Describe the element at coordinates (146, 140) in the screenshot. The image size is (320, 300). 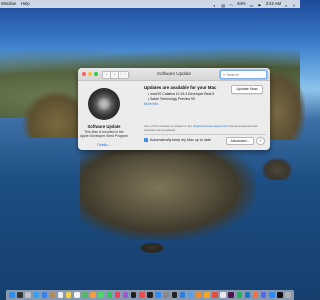
I see `auto-update-checkbox: ✓` at that location.